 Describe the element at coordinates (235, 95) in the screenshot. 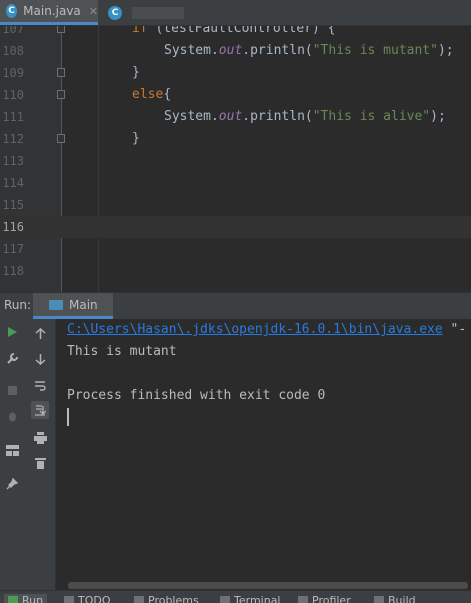

I see `code-line-110: 110 else{` at that location.